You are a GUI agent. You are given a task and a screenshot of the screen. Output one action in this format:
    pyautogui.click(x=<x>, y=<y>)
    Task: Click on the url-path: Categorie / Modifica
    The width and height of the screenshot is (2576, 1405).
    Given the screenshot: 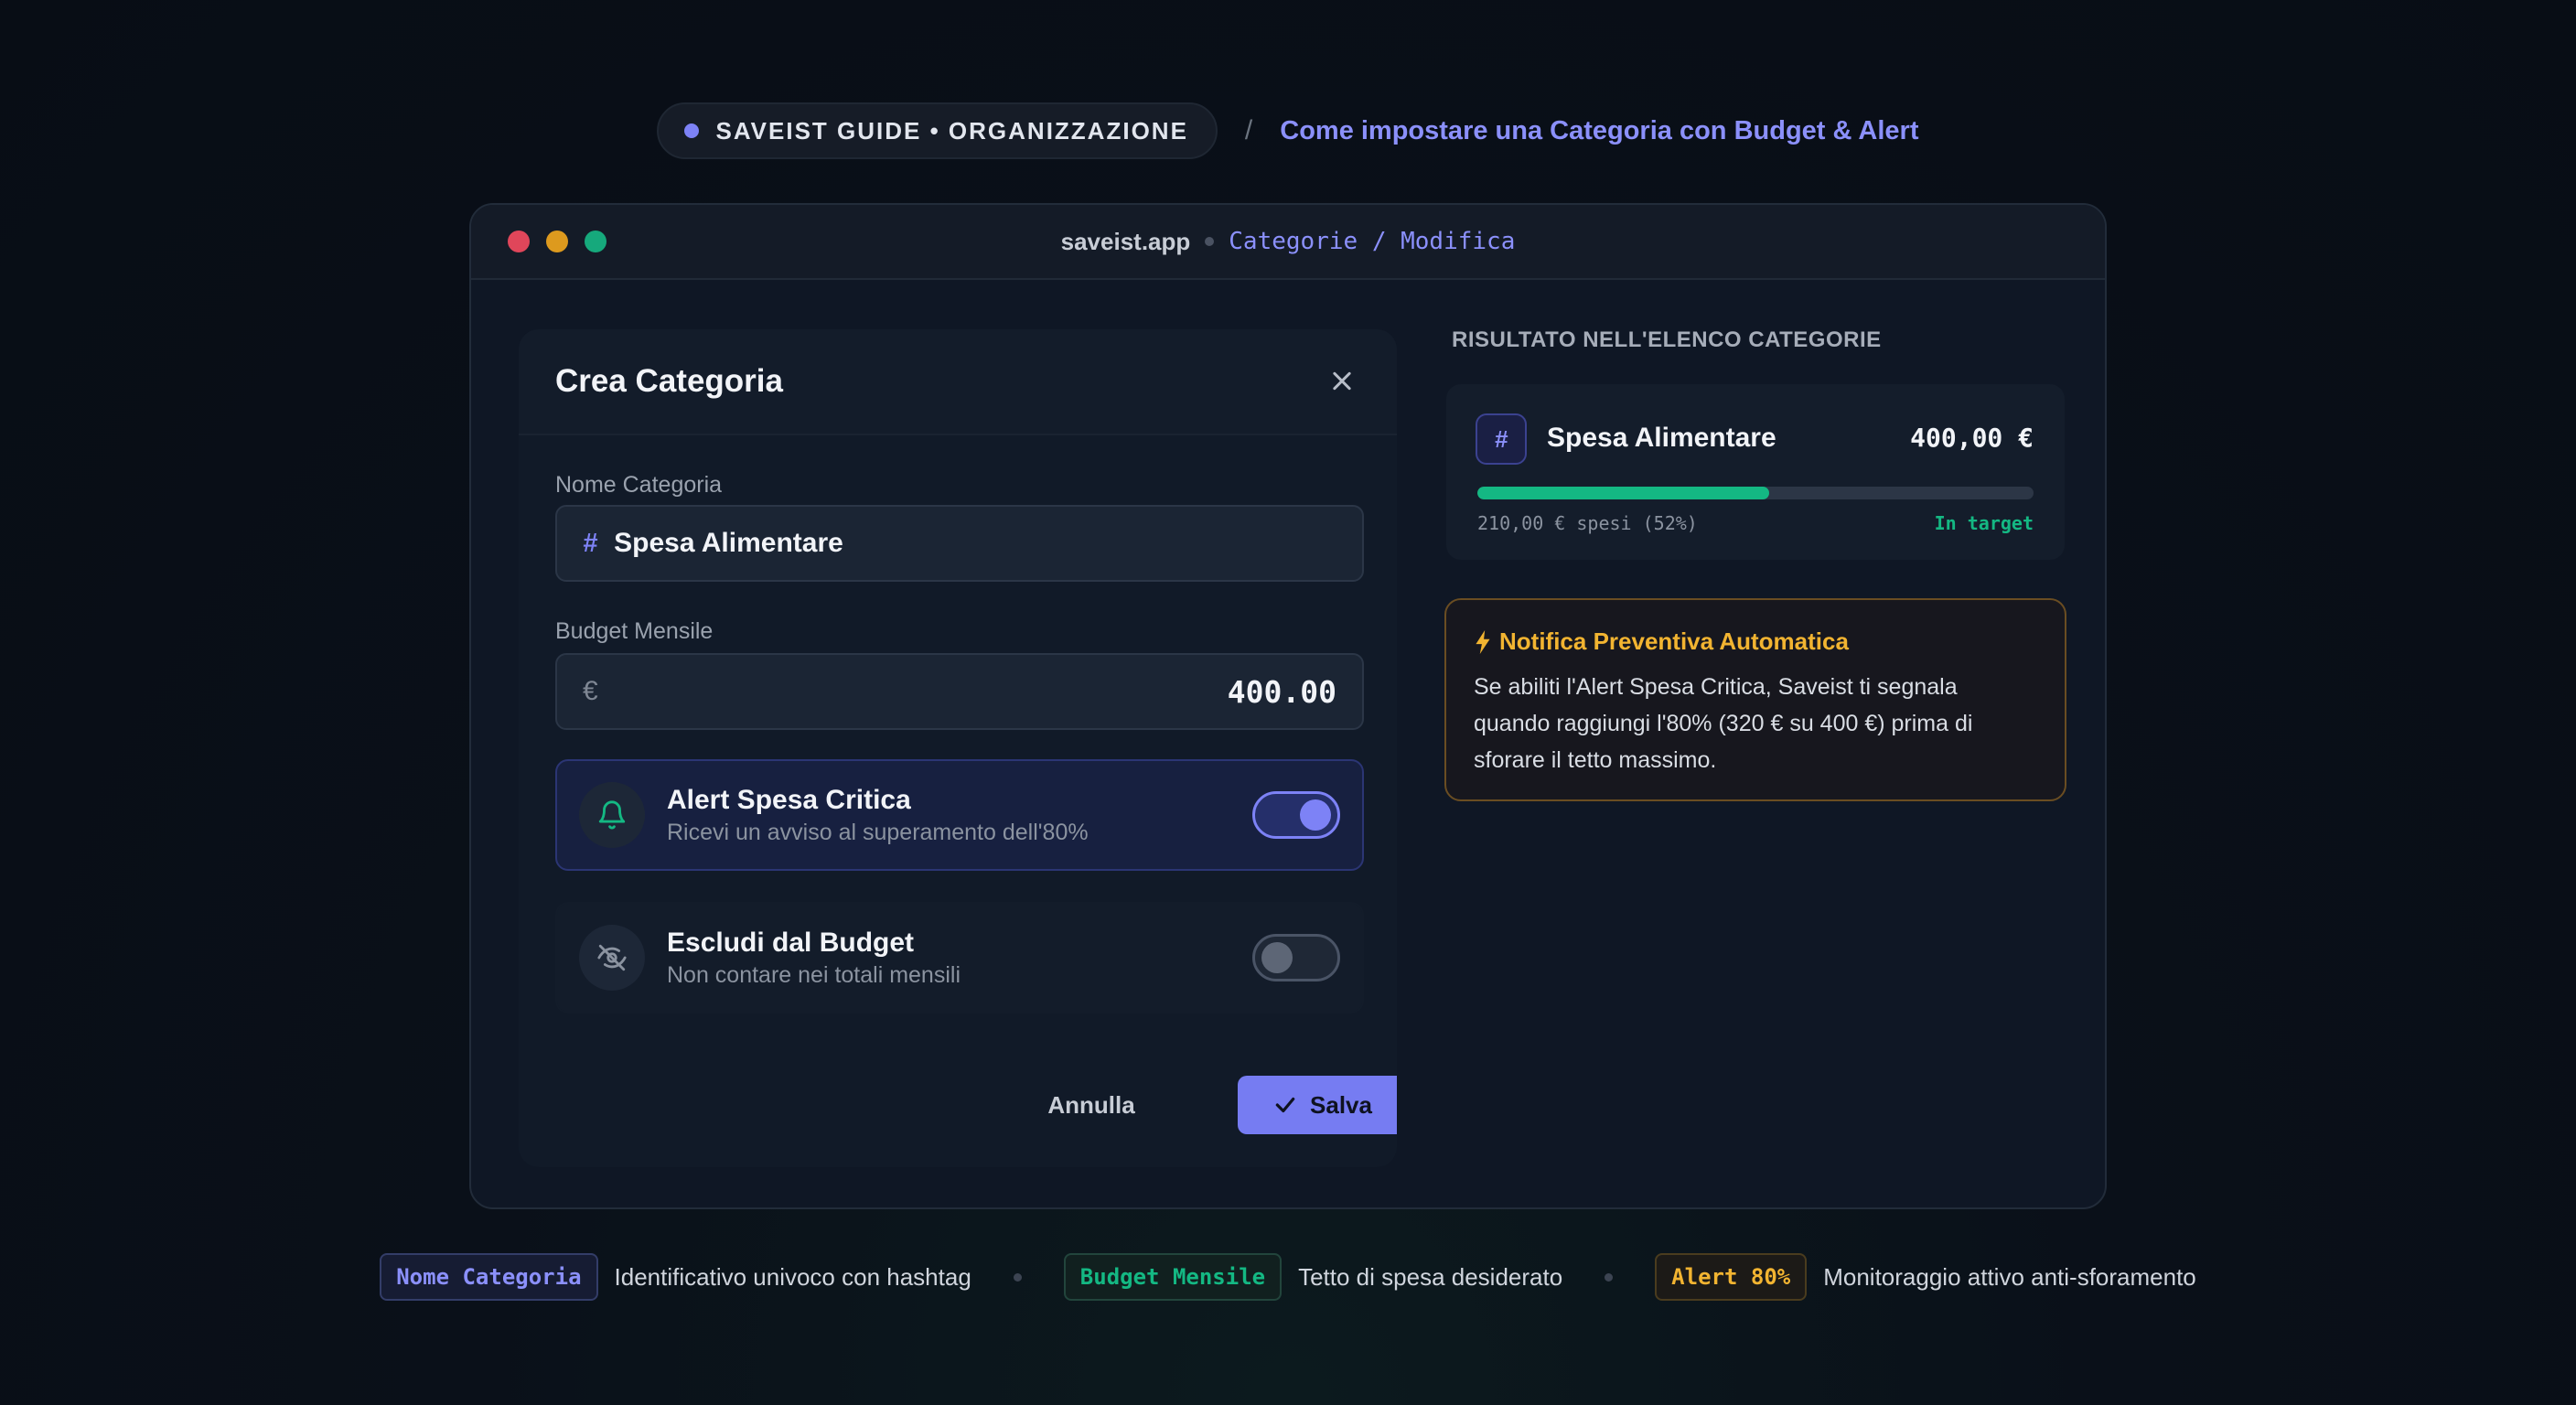 What is the action you would take?
    pyautogui.click(x=1372, y=241)
    